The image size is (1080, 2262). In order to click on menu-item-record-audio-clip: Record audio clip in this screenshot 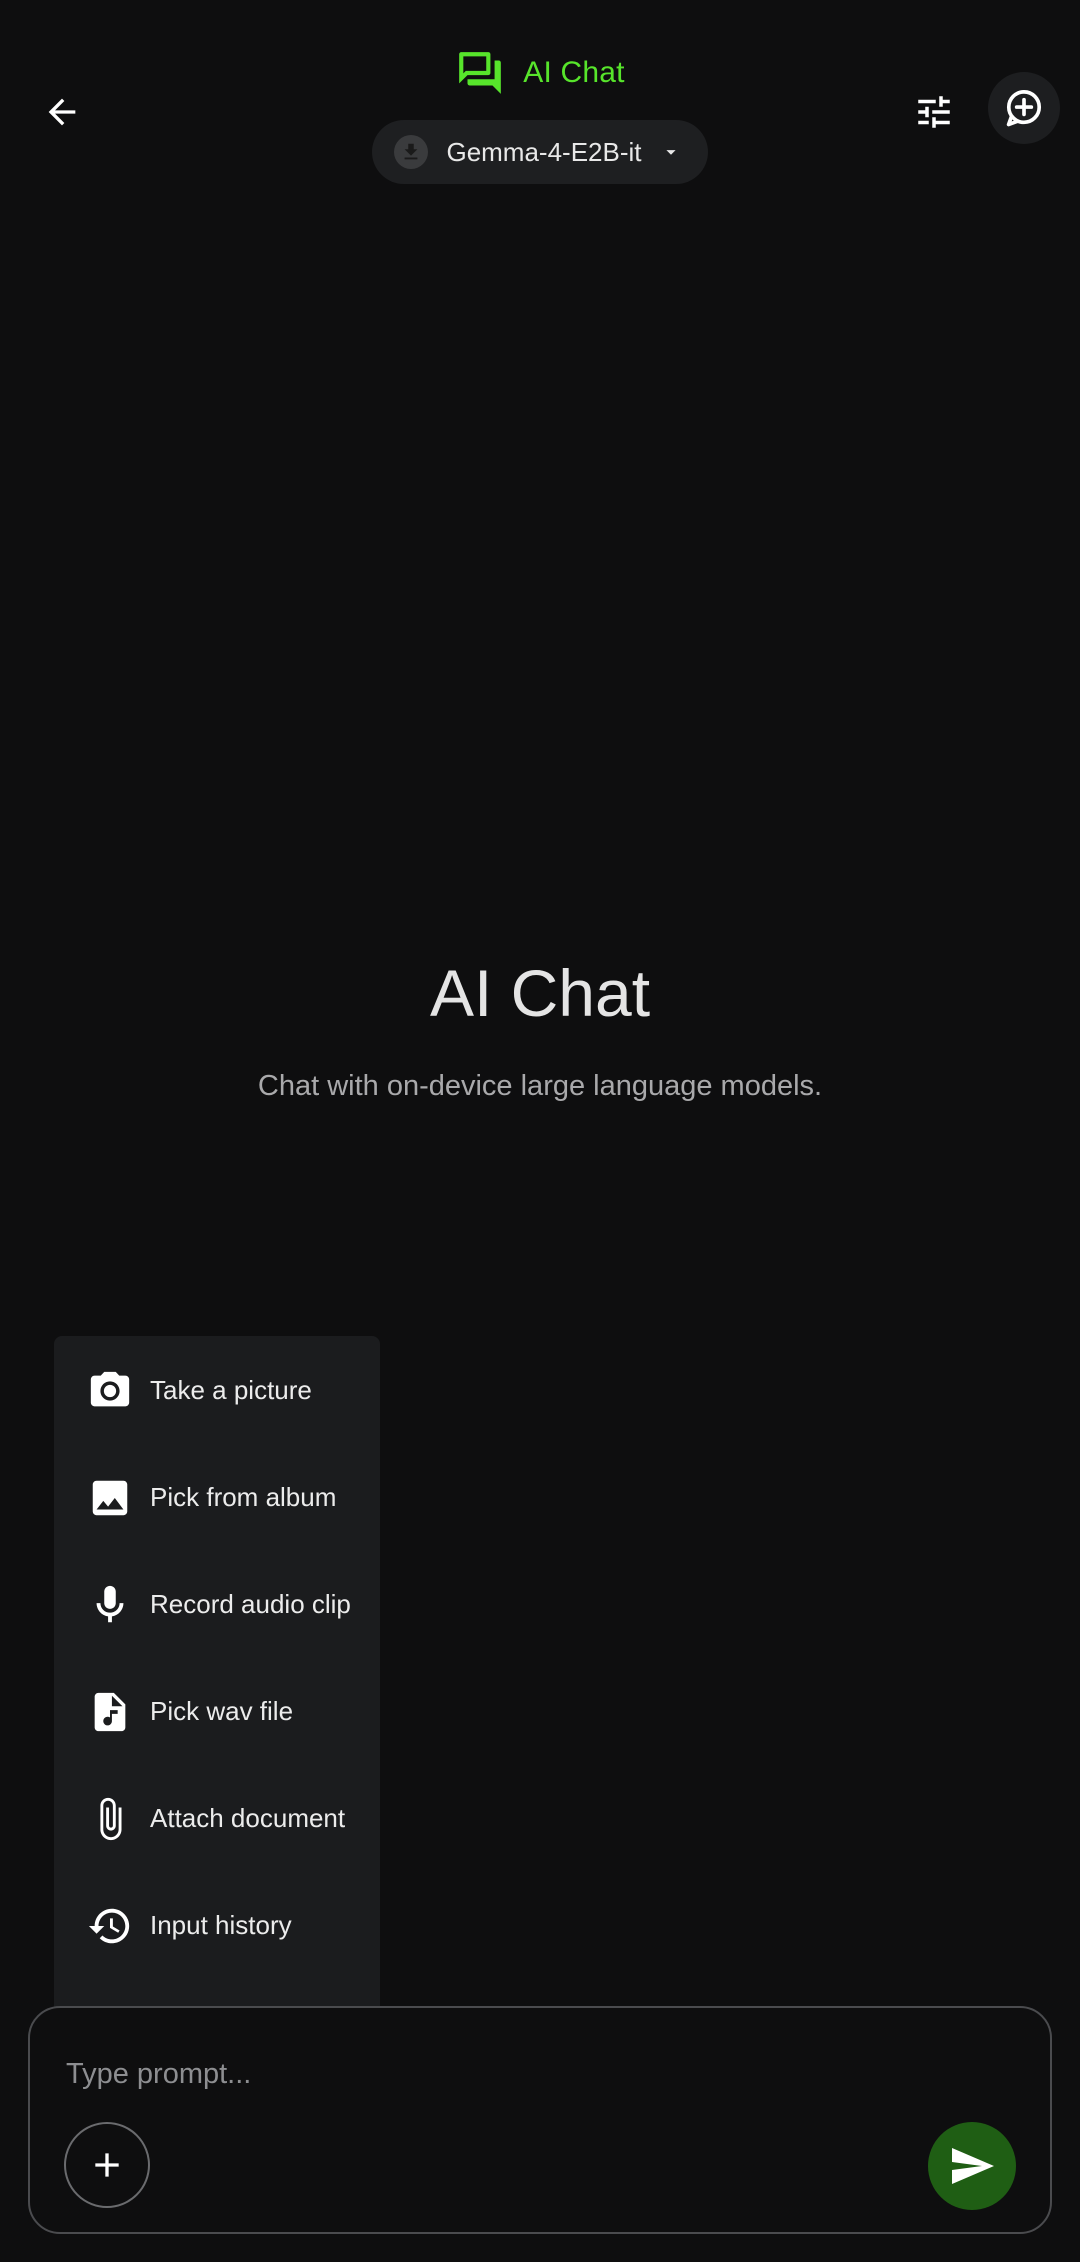, I will do `click(217, 1604)`.